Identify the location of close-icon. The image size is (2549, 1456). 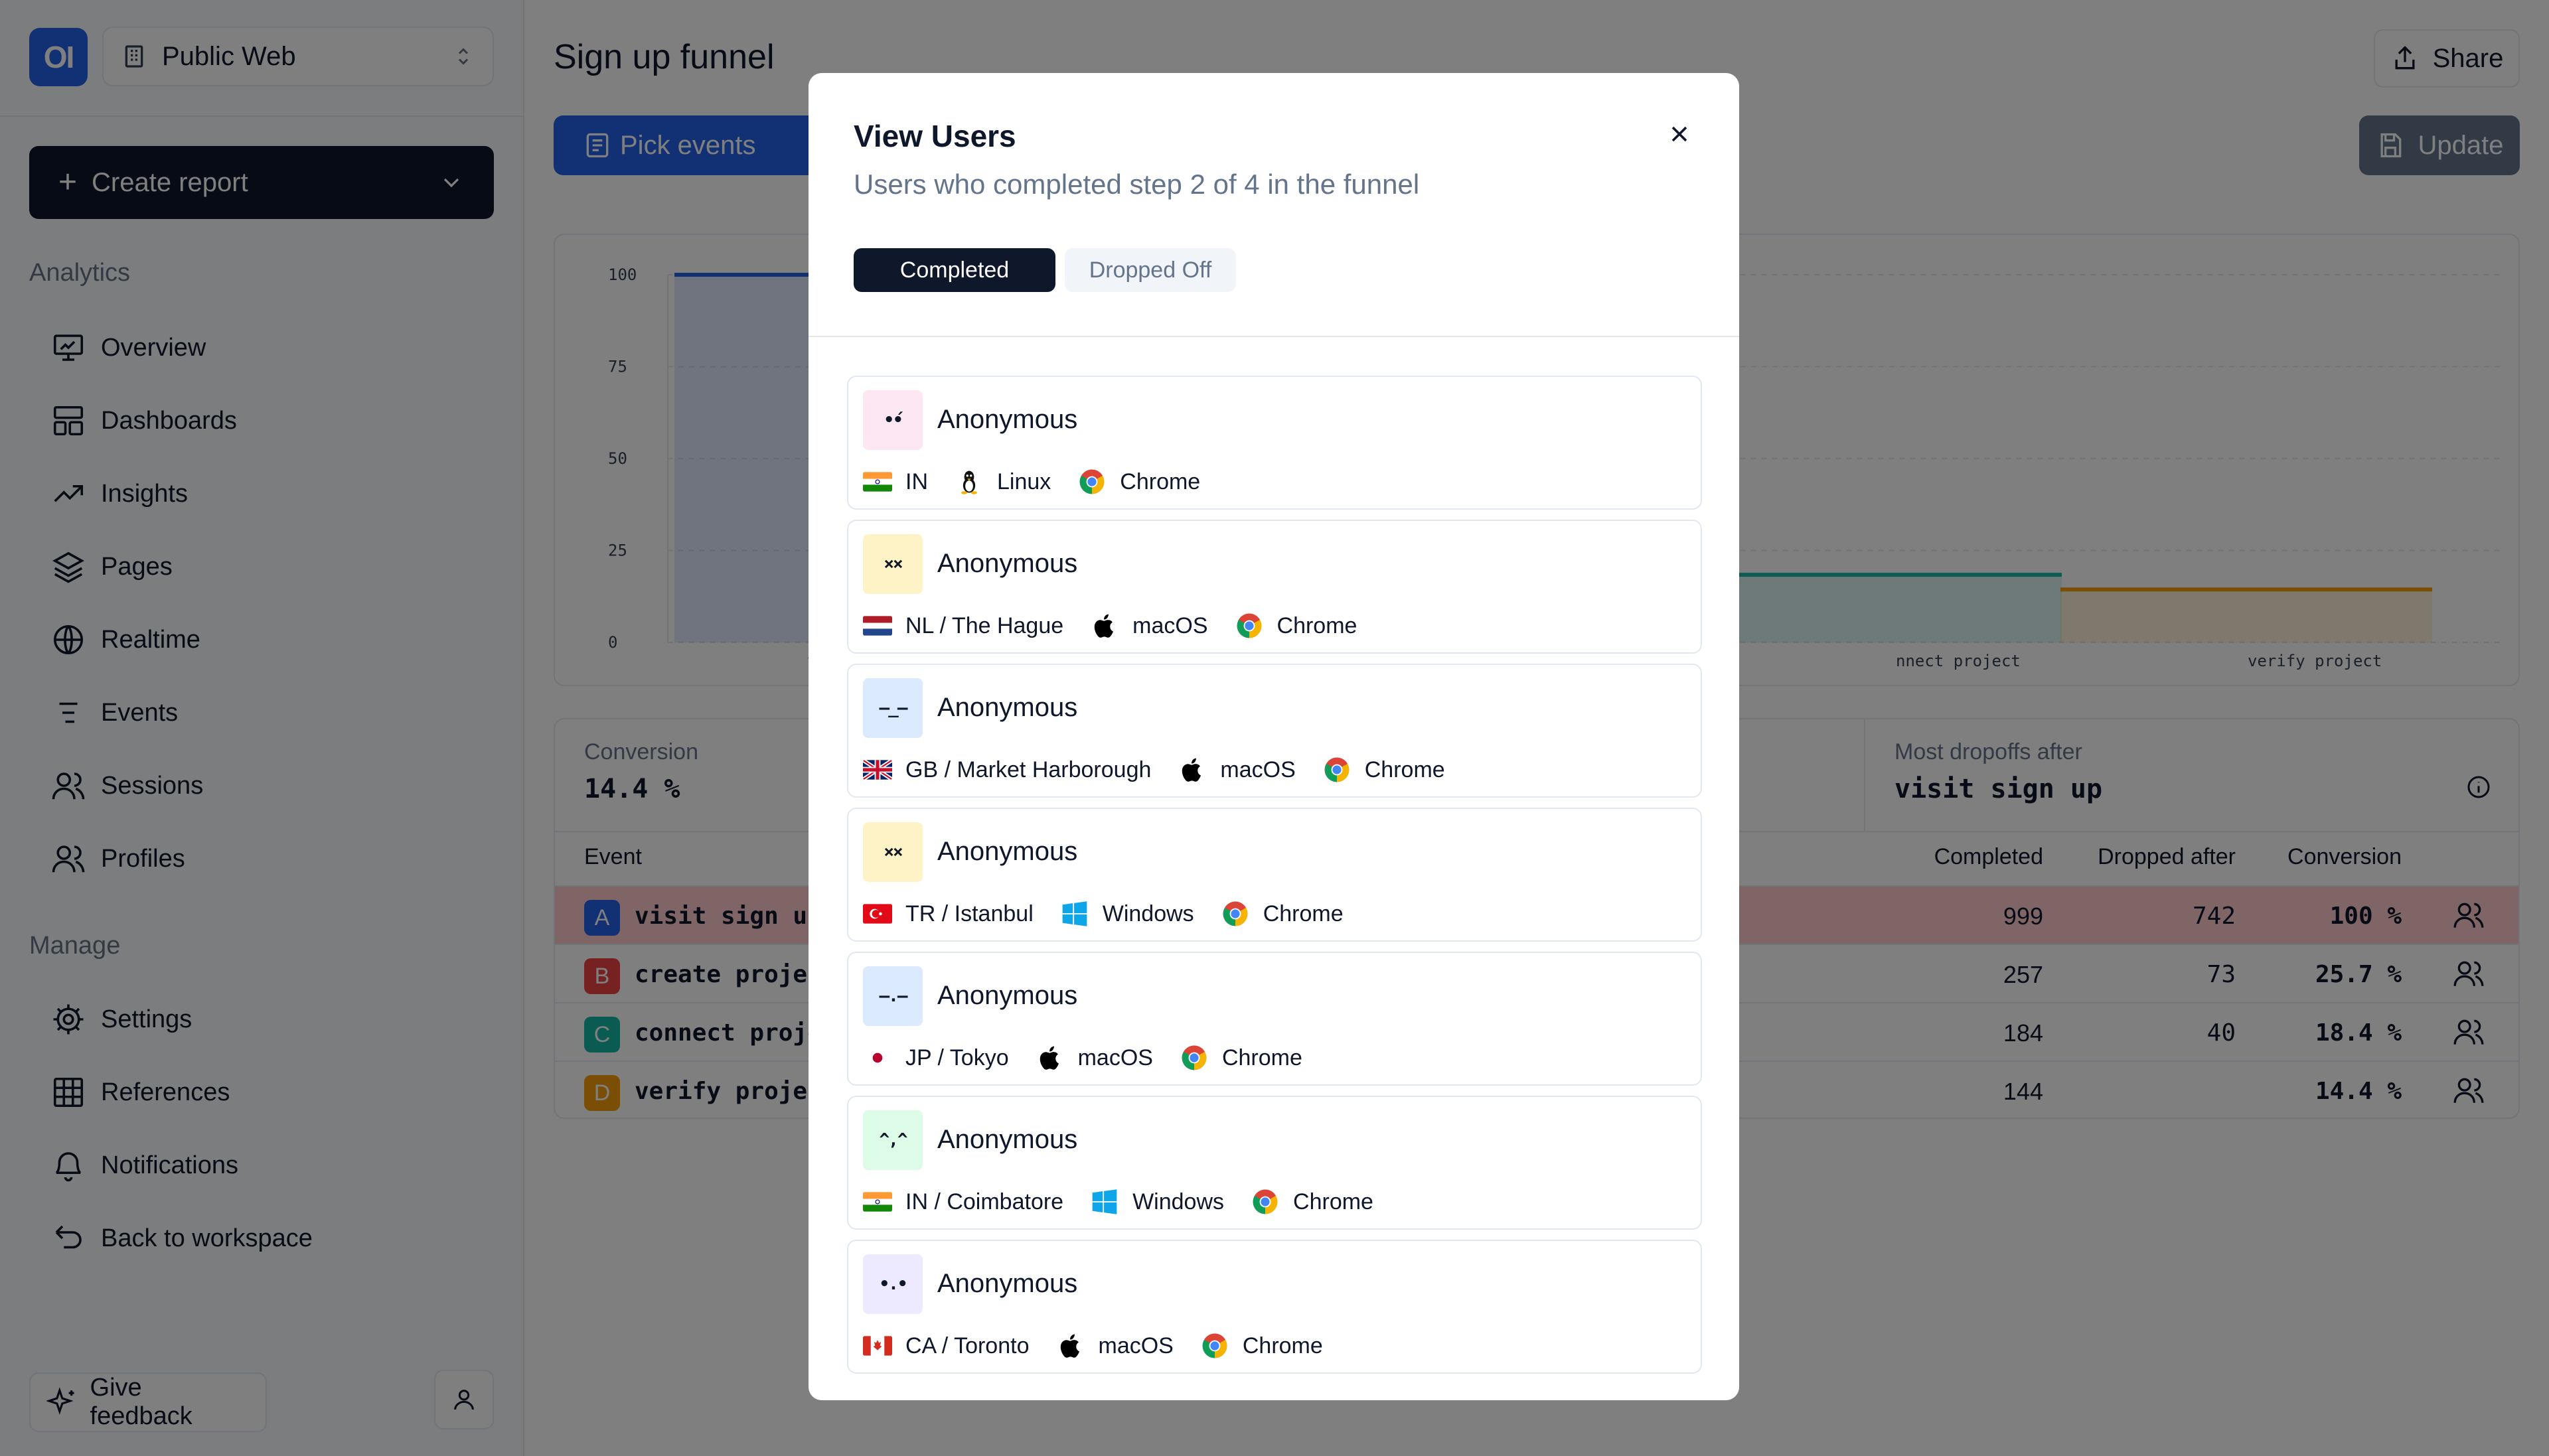
(1679, 134).